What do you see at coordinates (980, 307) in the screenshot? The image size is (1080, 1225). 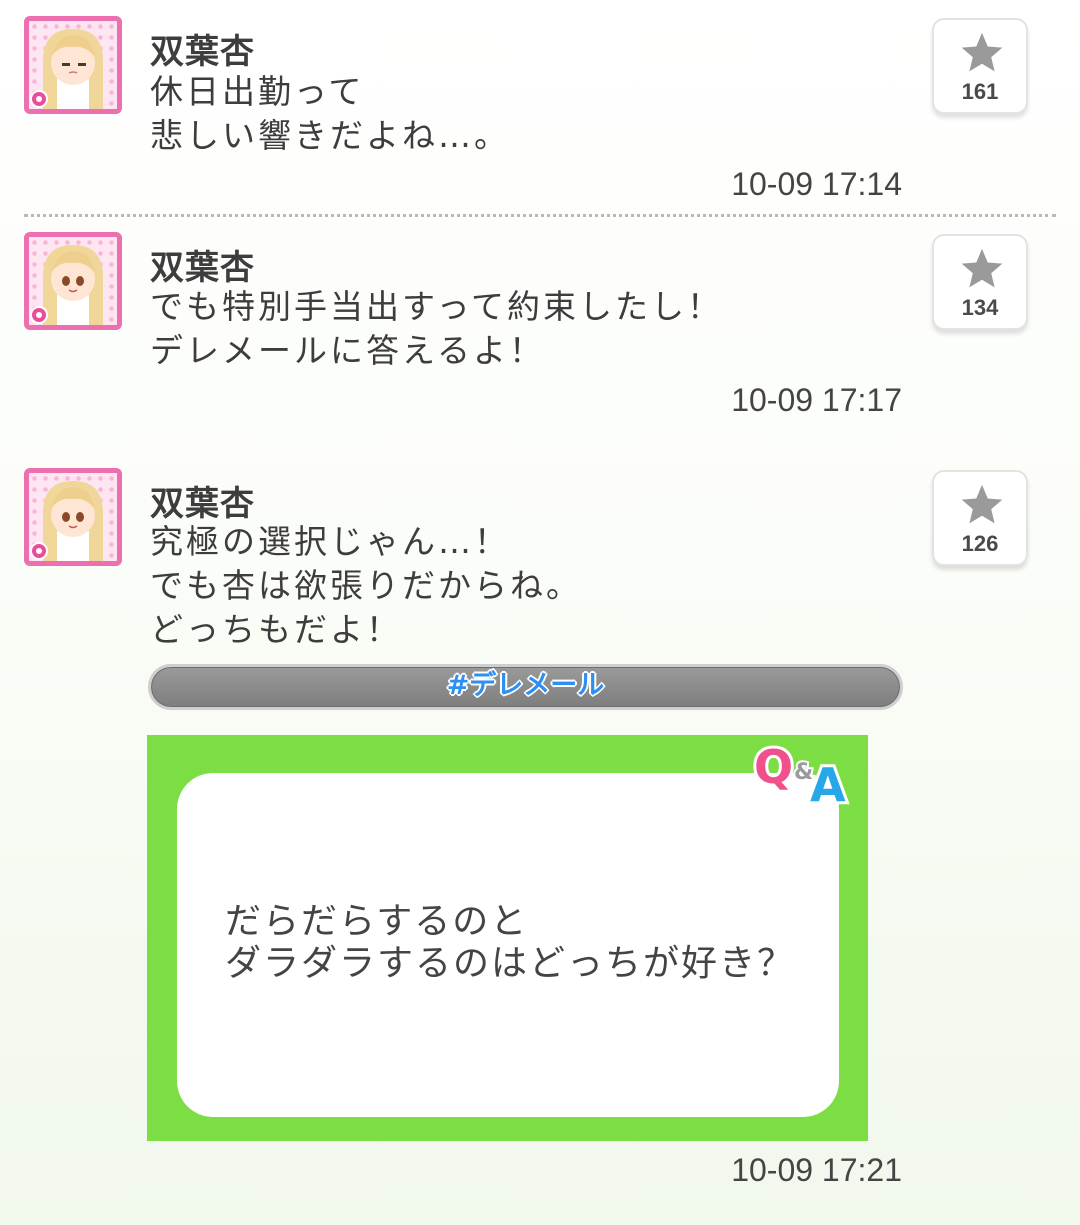 I see `favorite-count: 134` at bounding box center [980, 307].